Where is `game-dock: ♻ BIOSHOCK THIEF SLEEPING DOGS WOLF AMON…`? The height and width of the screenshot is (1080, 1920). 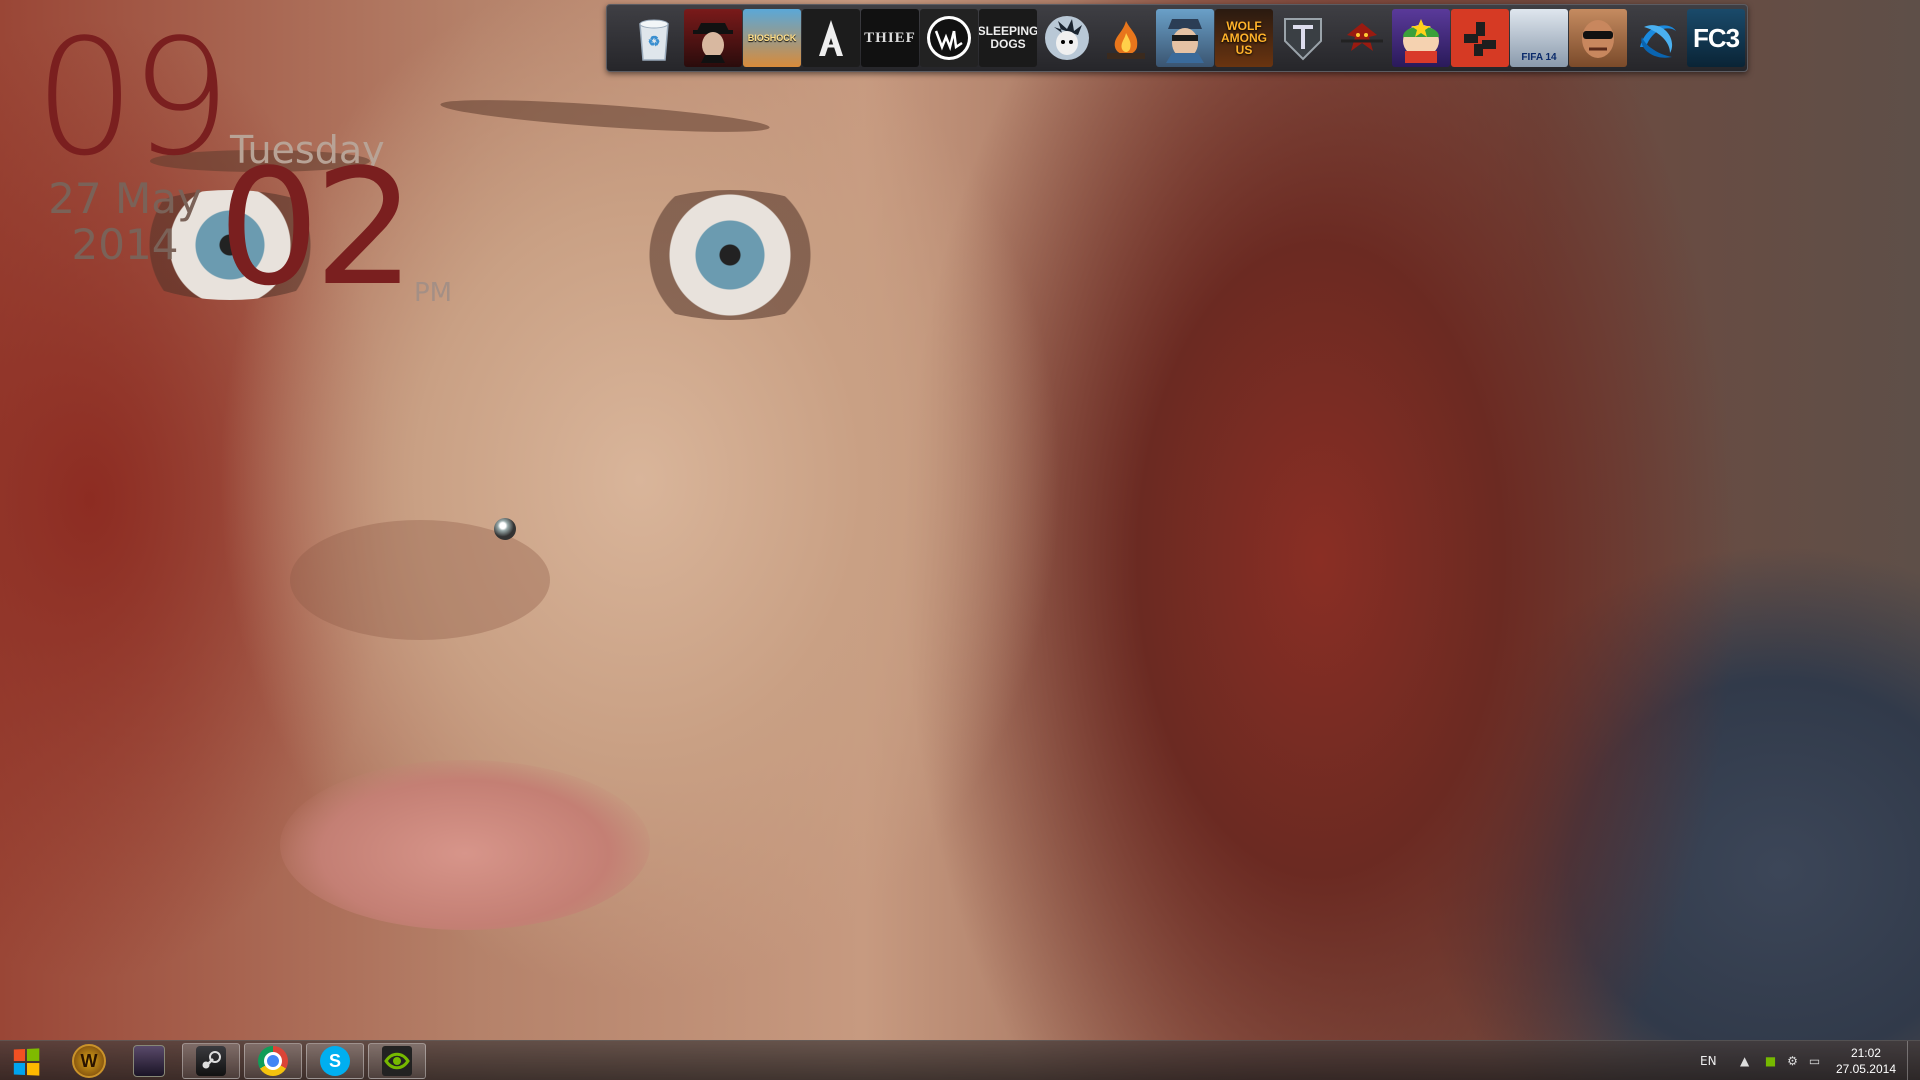
game-dock: ♻ BIOSHOCK THIEF SLEEPING DOGS WOLF AMON… is located at coordinates (1177, 38).